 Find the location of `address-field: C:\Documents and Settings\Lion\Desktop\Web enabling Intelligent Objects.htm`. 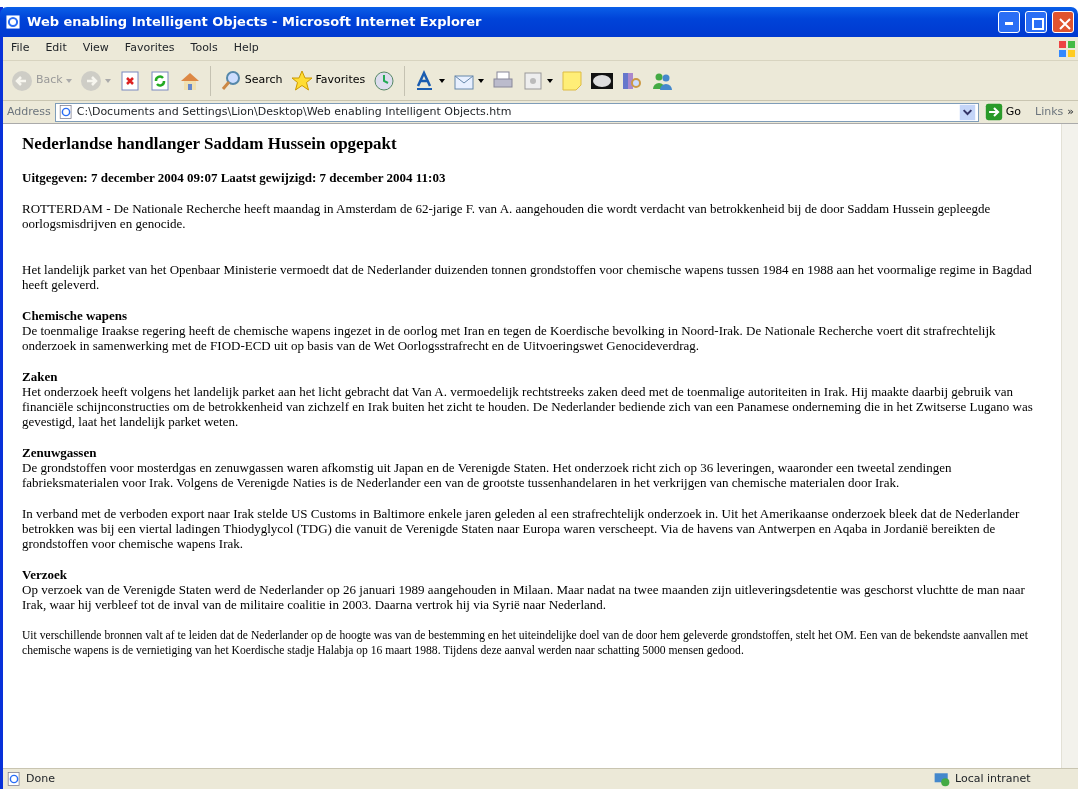

address-field: C:\Documents and Settings\Lion\Desktop\Web enabling Intelligent Objects.htm is located at coordinates (516, 112).